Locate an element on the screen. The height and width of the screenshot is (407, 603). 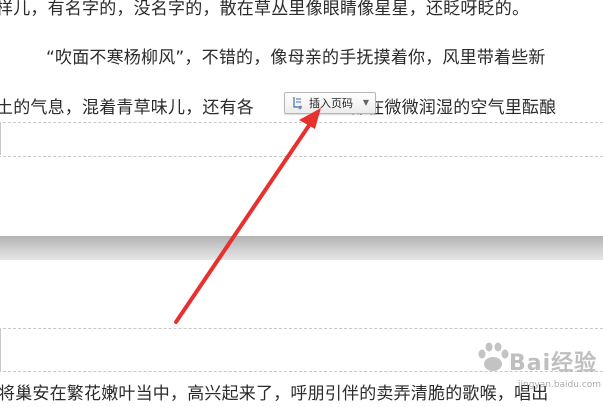
watermark-brand: Bai经验 is located at coordinates (553, 363).